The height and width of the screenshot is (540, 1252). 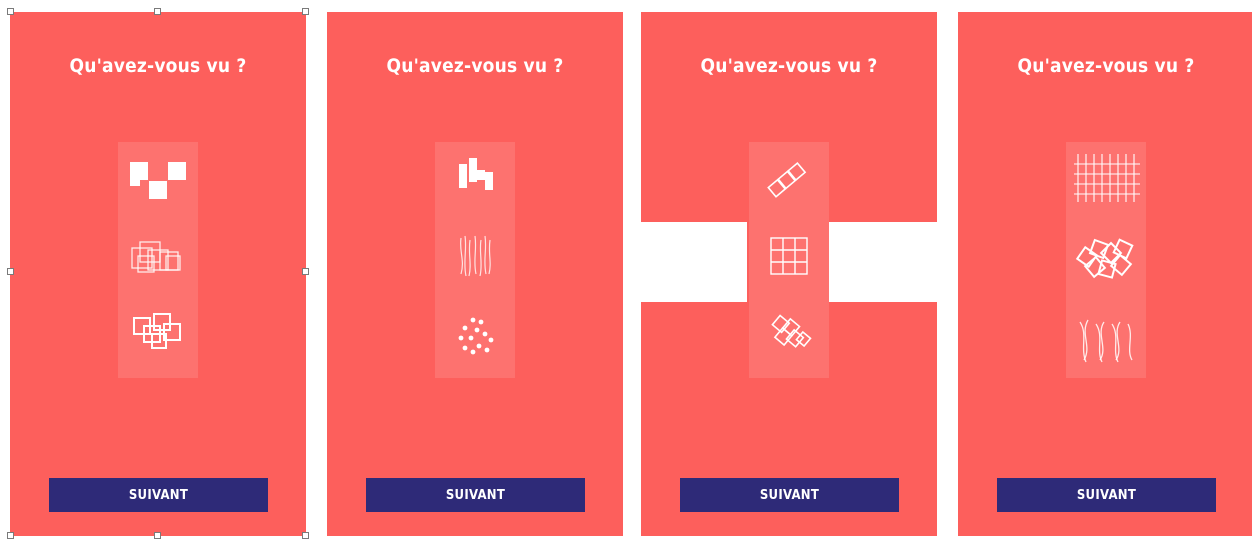 What do you see at coordinates (789, 256) in the screenshot?
I see `grid-icon` at bounding box center [789, 256].